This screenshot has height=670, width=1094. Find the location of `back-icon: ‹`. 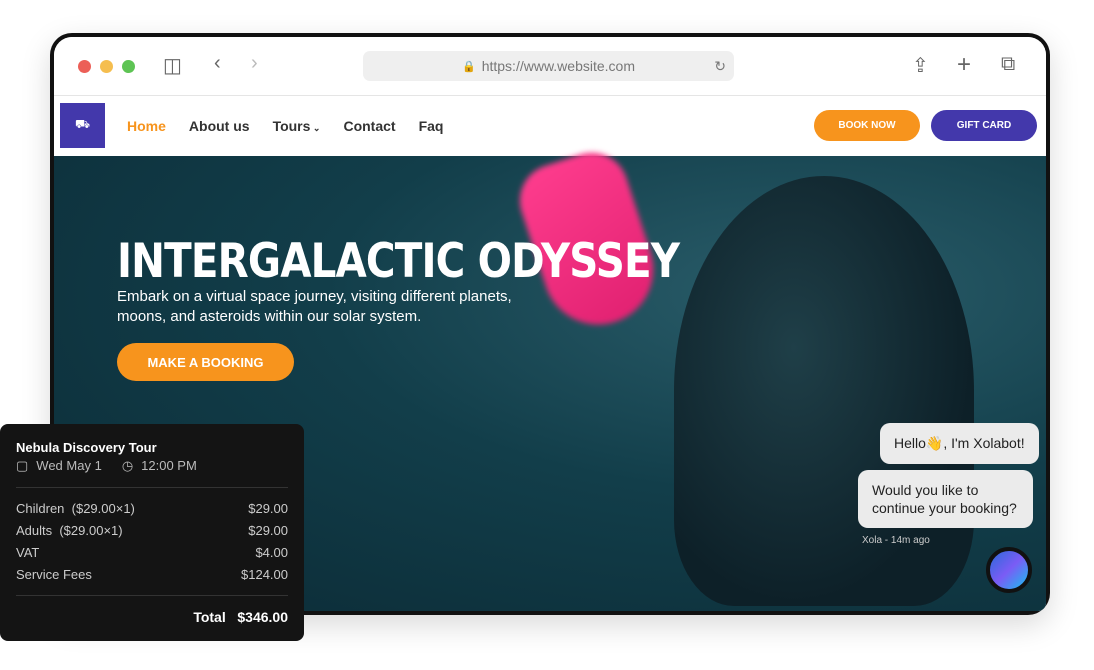

back-icon: ‹ is located at coordinates (217, 63).